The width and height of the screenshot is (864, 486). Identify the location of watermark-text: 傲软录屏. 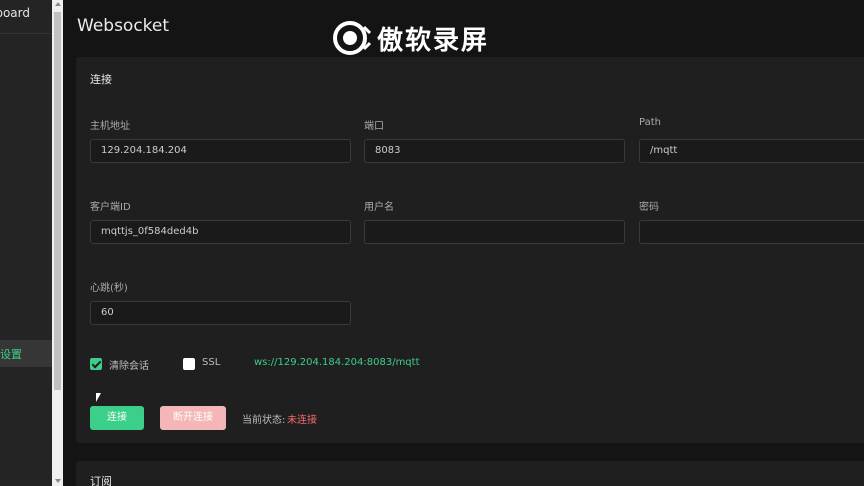
(433, 40).